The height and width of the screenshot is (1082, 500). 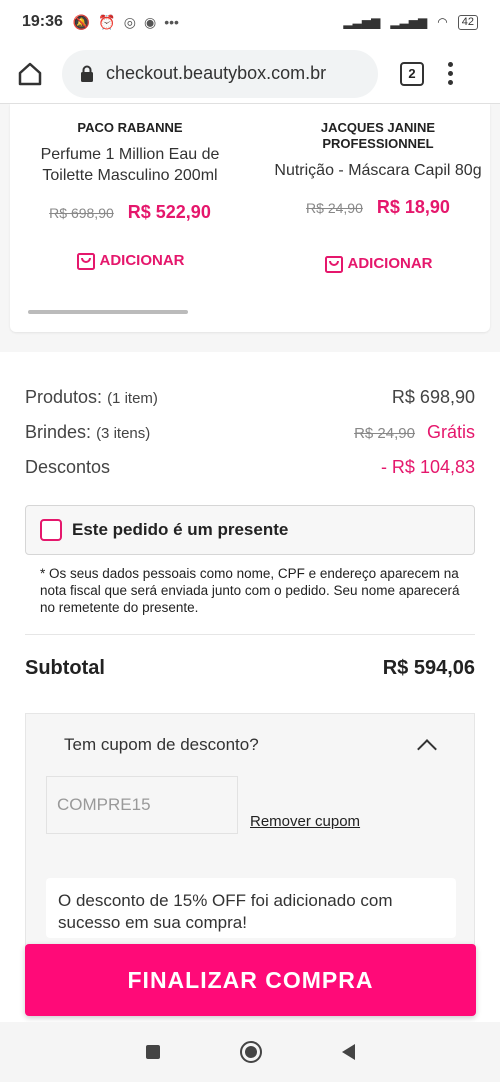 I want to click on product-old-price: R$ 698,90, so click(x=81, y=213).